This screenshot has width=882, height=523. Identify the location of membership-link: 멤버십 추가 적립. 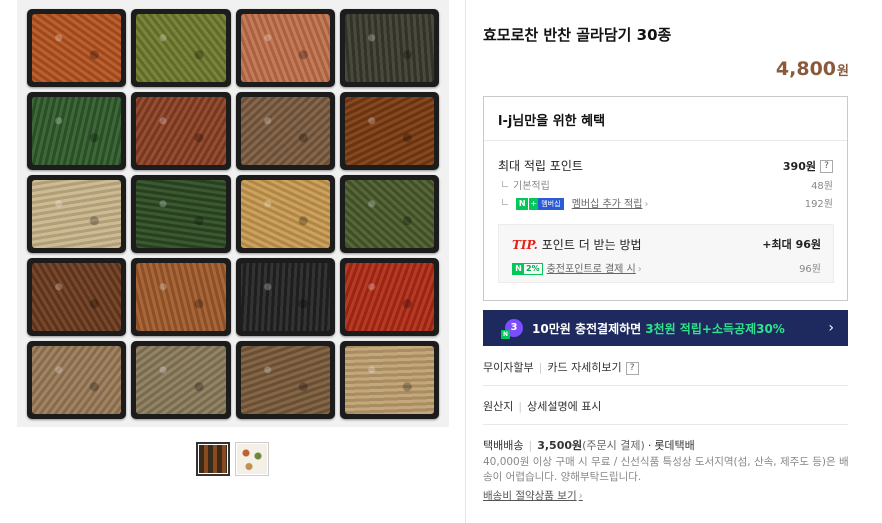
(607, 204).